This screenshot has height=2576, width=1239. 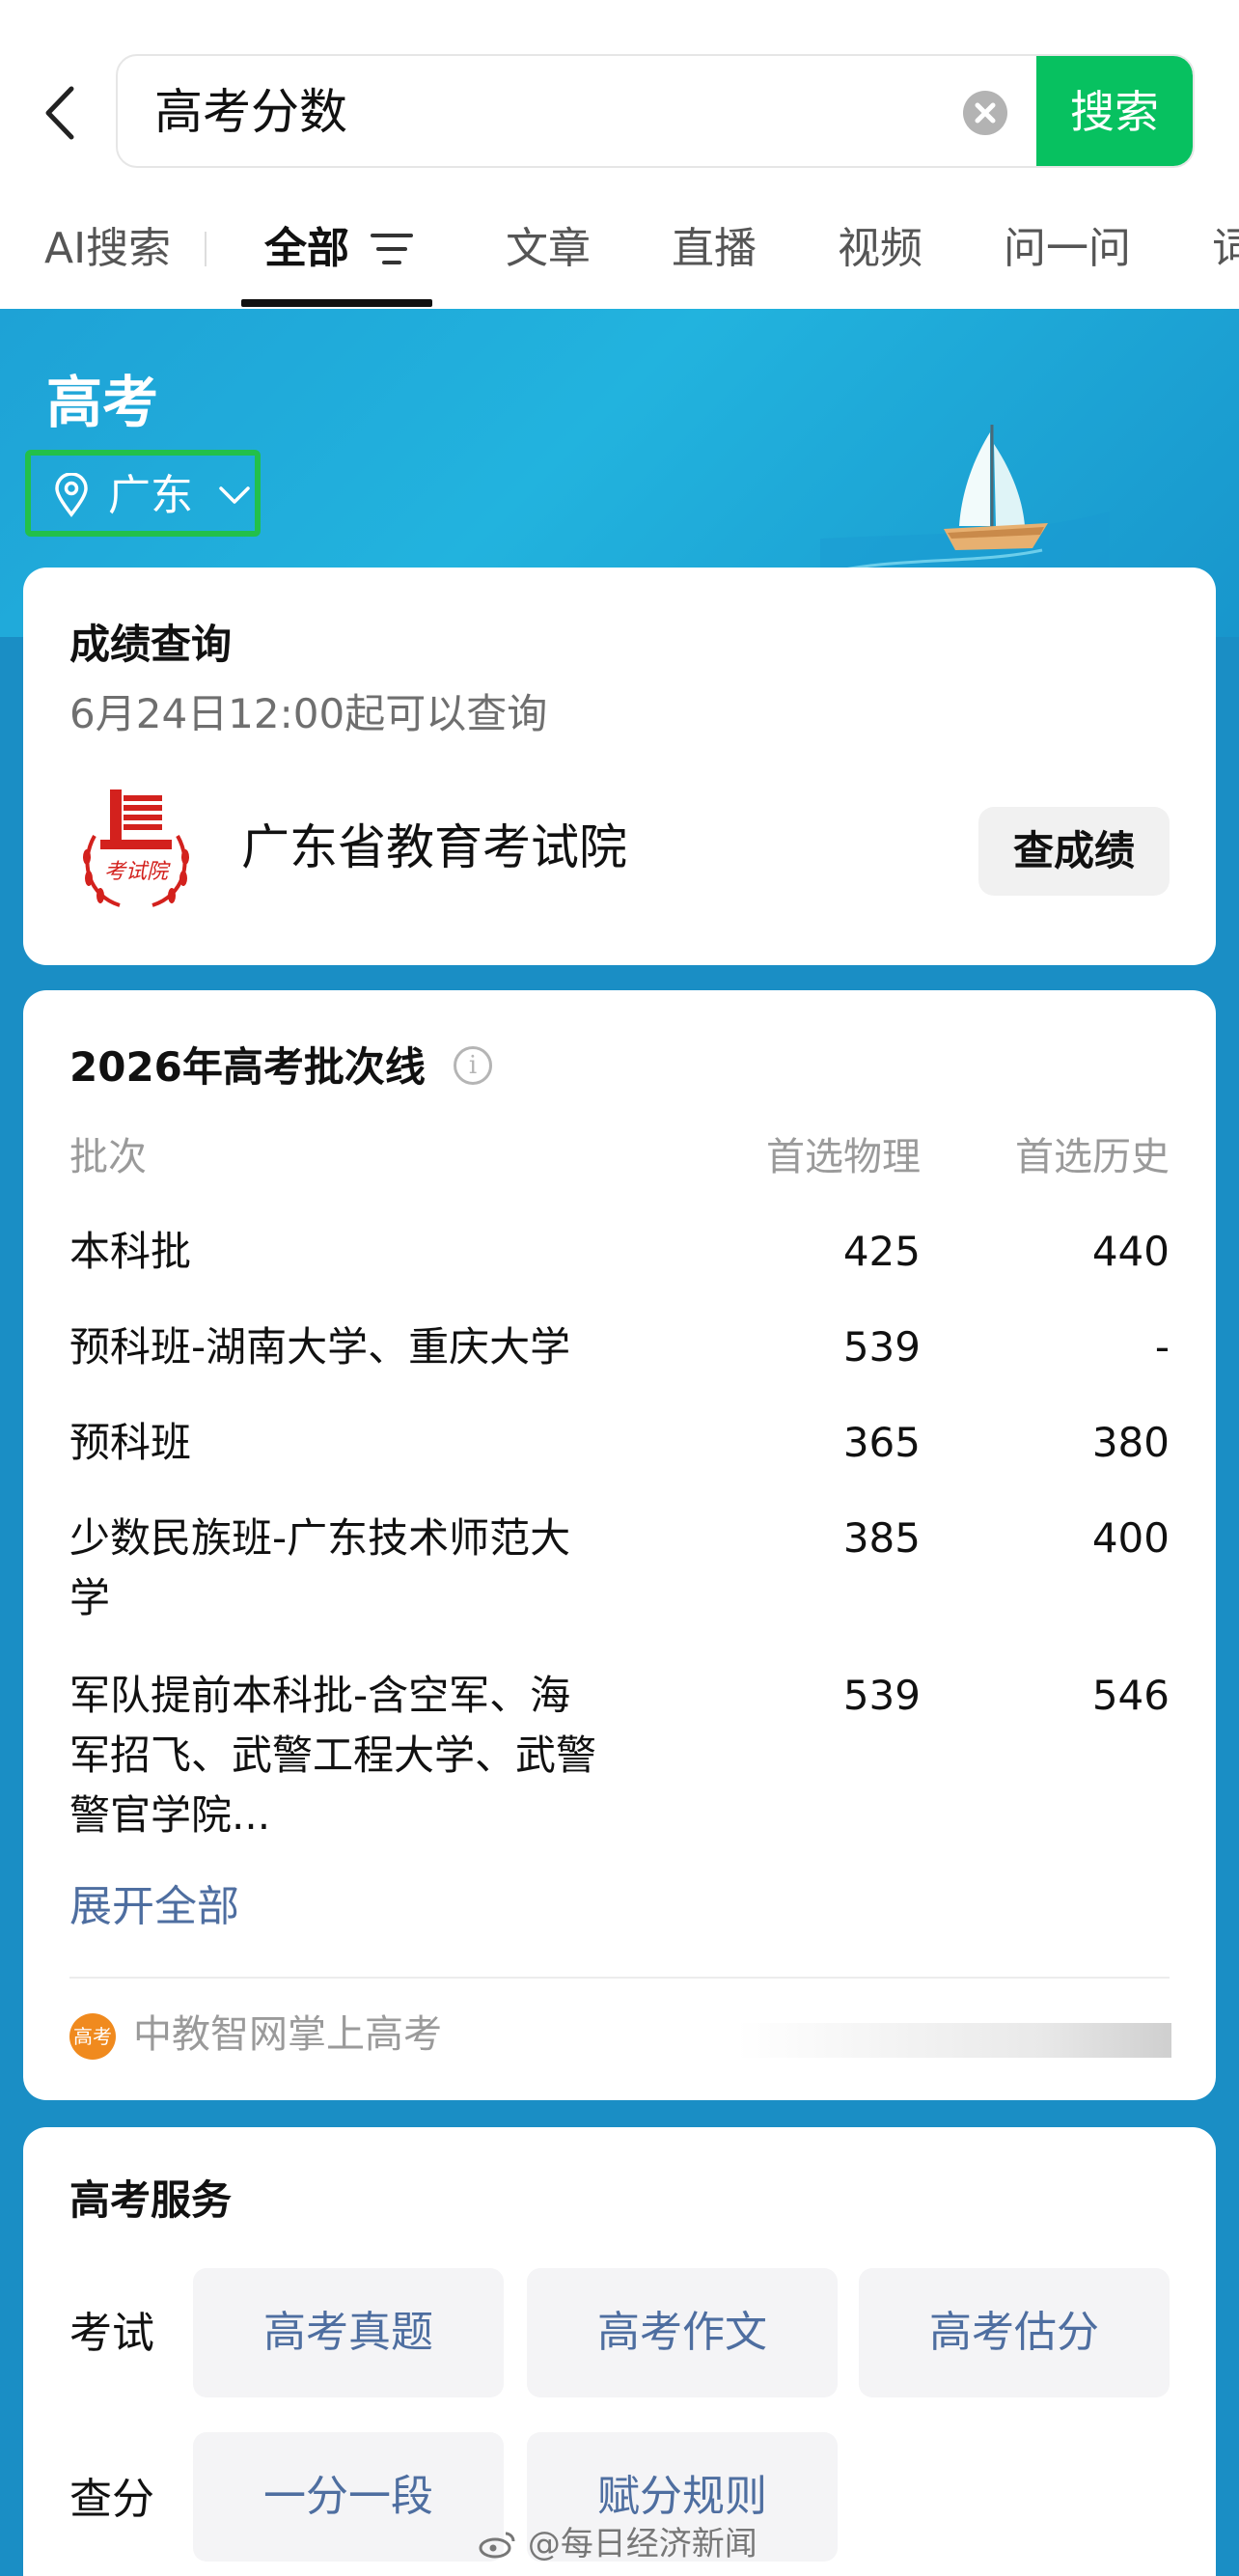 I want to click on batch-name: 预科班-湖南大学、重庆大学, so click(x=320, y=1347).